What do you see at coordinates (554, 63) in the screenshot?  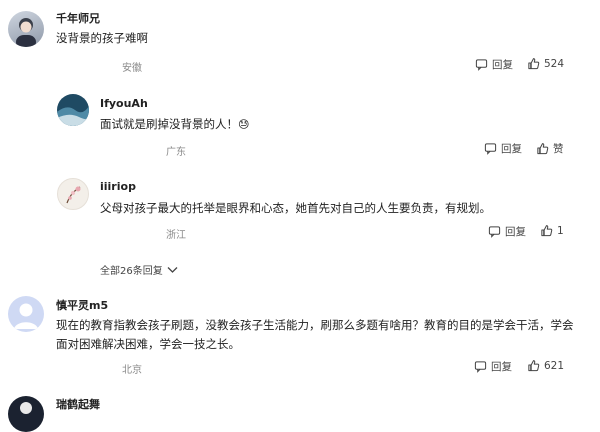 I see `like-count: 524` at bounding box center [554, 63].